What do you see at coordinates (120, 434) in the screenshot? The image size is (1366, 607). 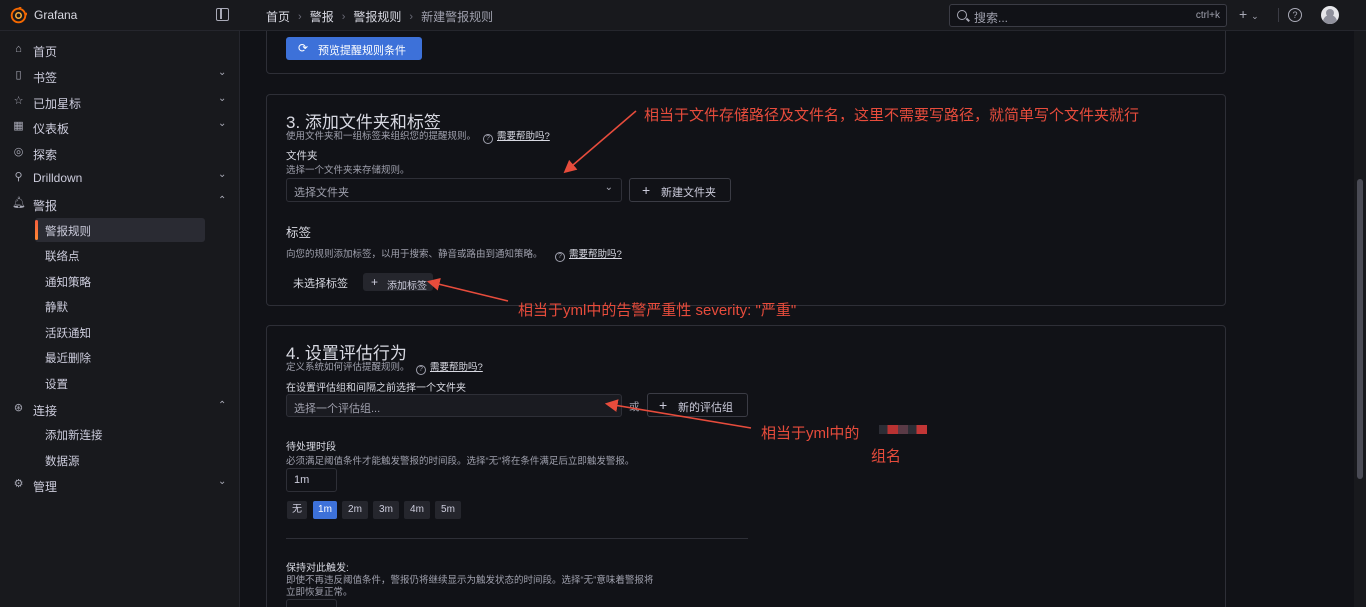 I see `sidebar-item-add-connection: 添加新连接` at bounding box center [120, 434].